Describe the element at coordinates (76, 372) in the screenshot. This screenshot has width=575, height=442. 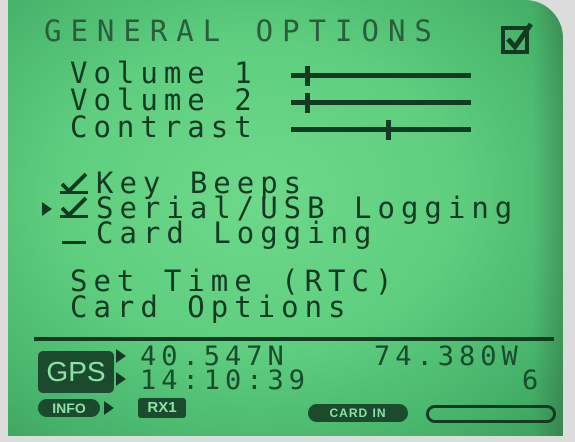
I see `gps-badge: GPS` at that location.